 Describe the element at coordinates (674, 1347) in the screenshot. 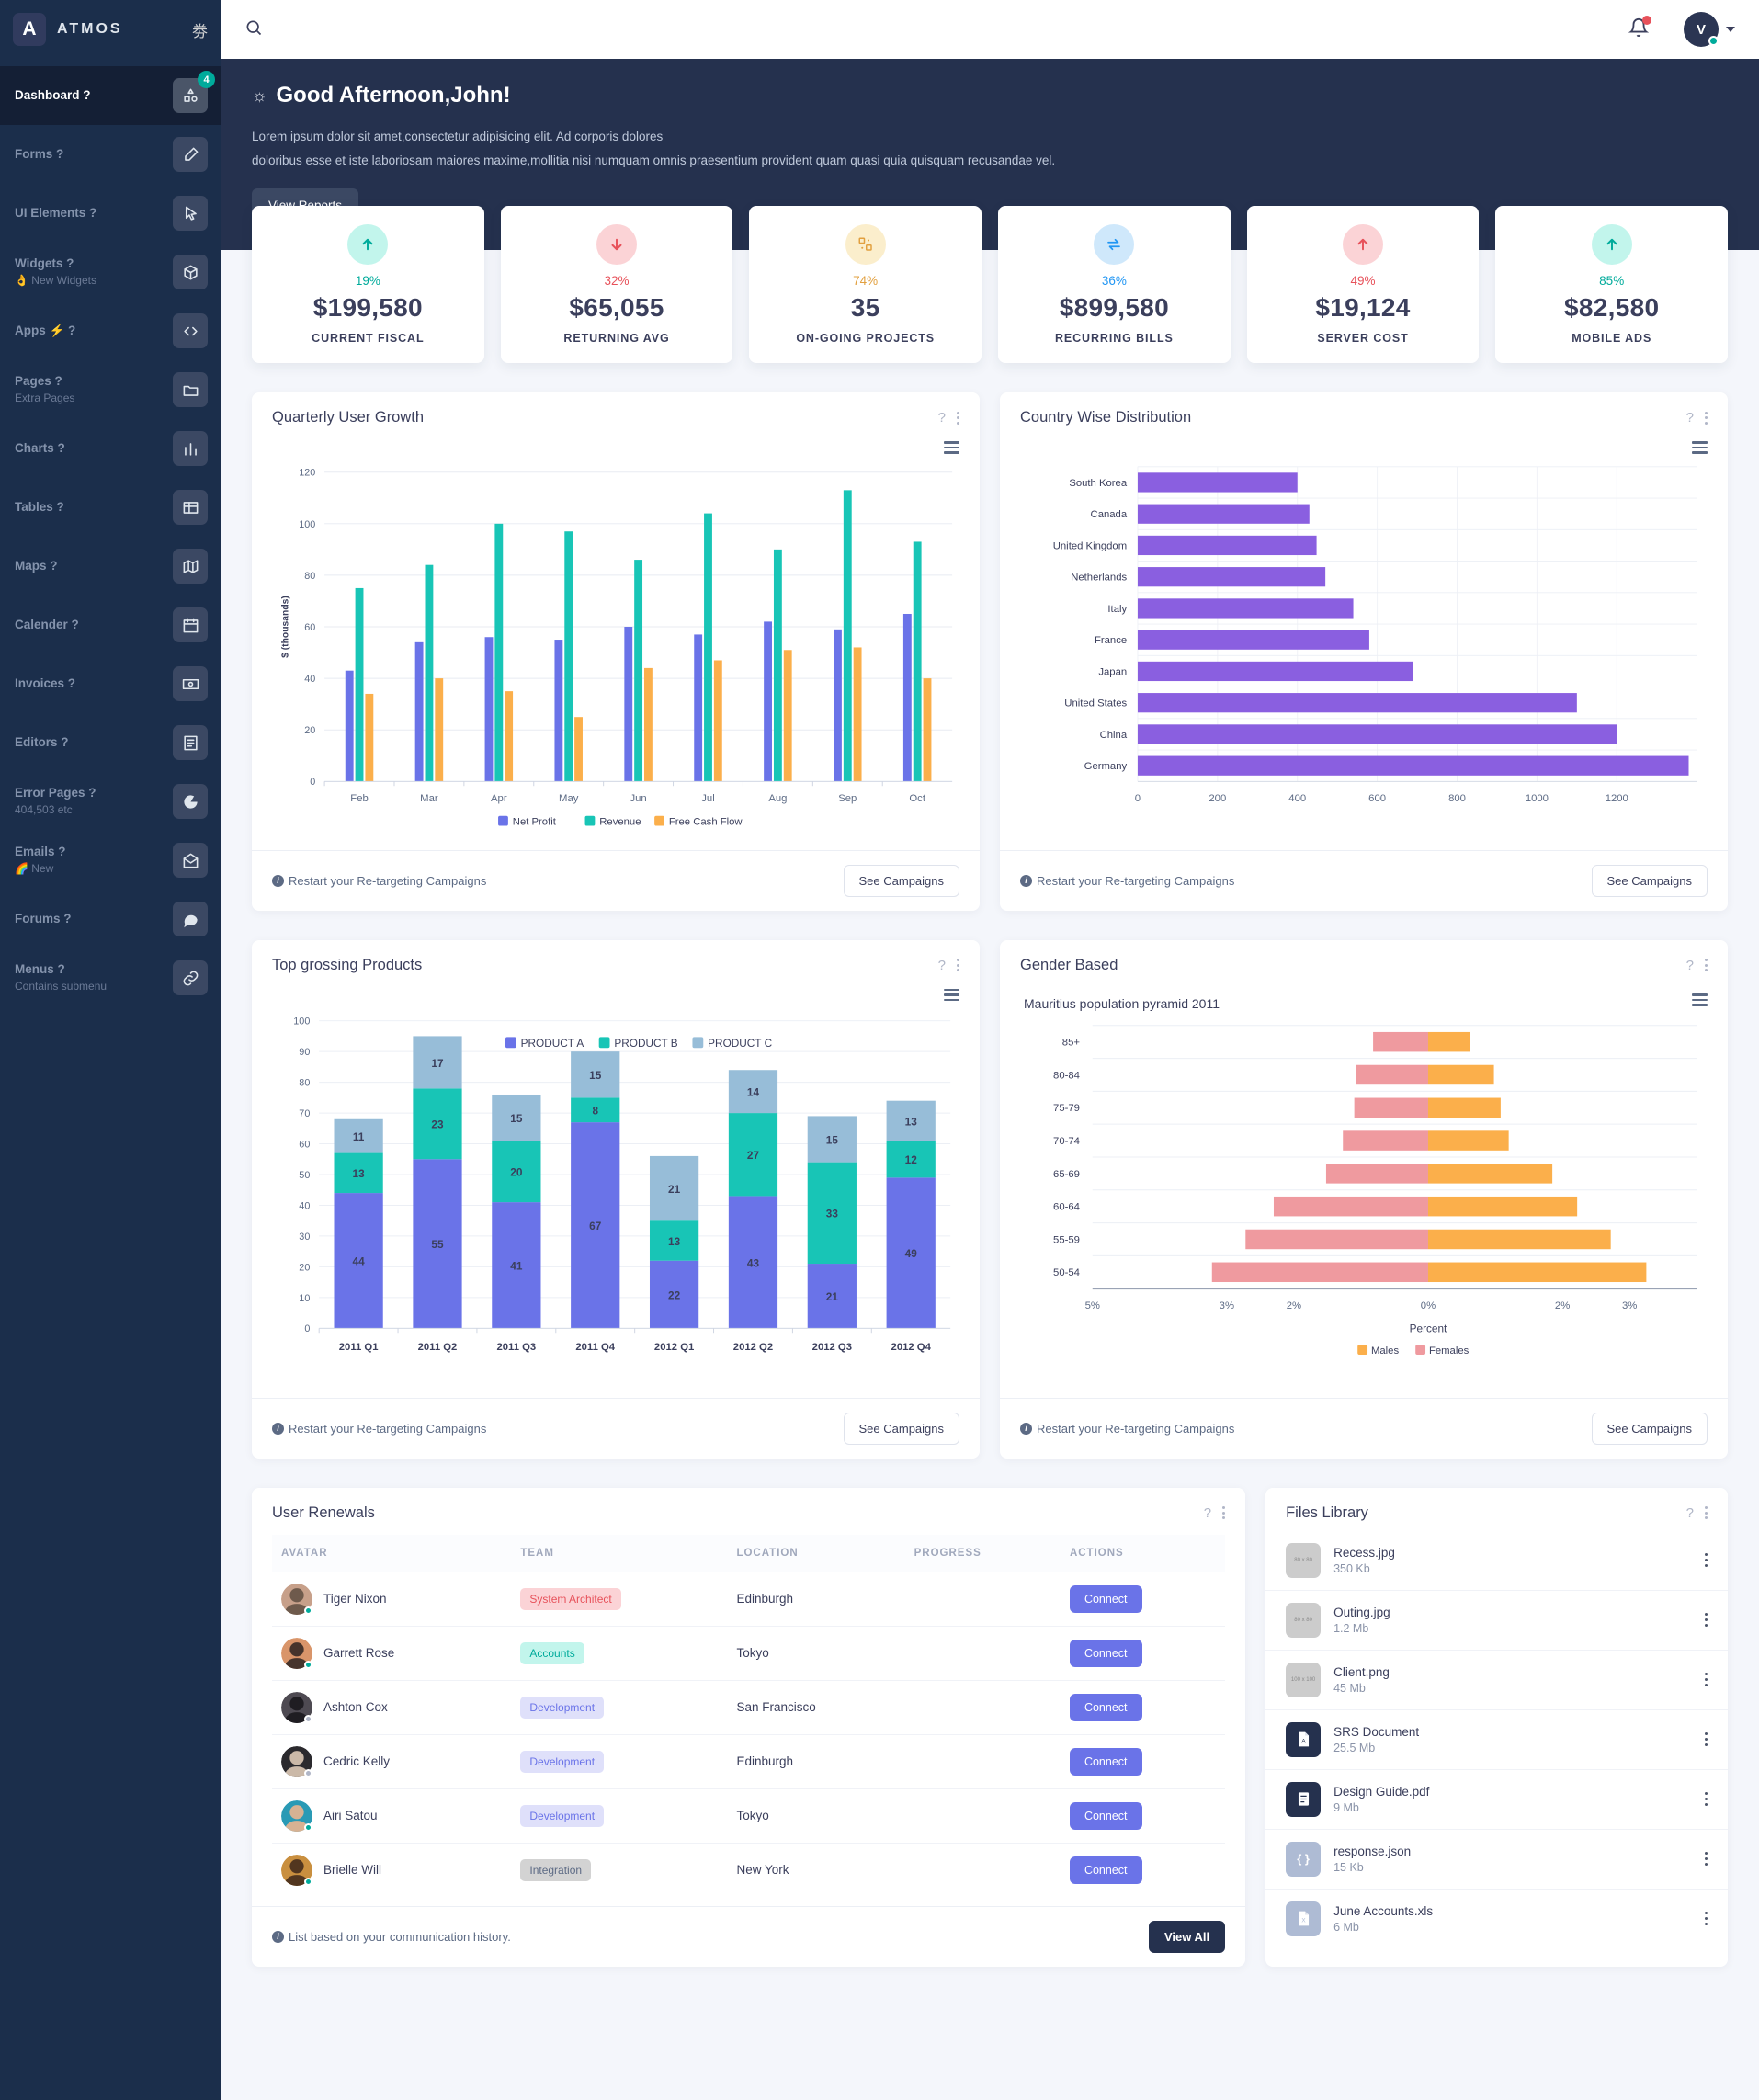

I see `svg-text: 2012 Q1` at that location.